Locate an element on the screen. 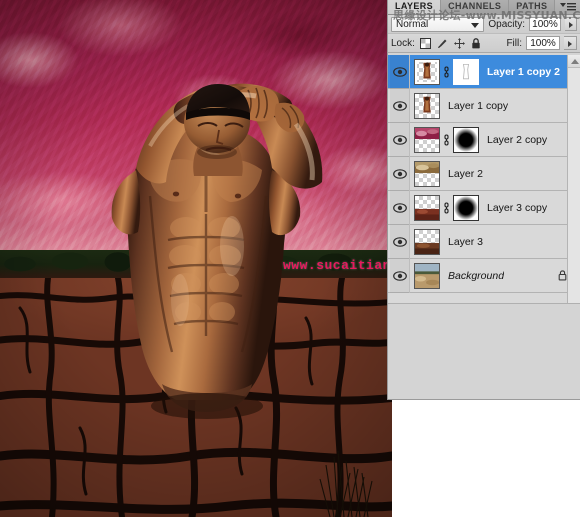  layer-row: Layer 3 copy is located at coordinates (484, 207).